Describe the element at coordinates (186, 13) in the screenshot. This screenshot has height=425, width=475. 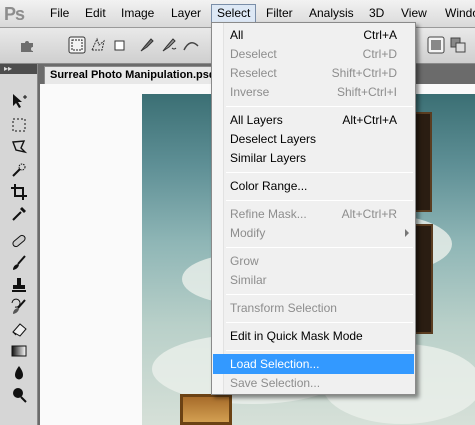
I see `menu-layer: Layer` at that location.